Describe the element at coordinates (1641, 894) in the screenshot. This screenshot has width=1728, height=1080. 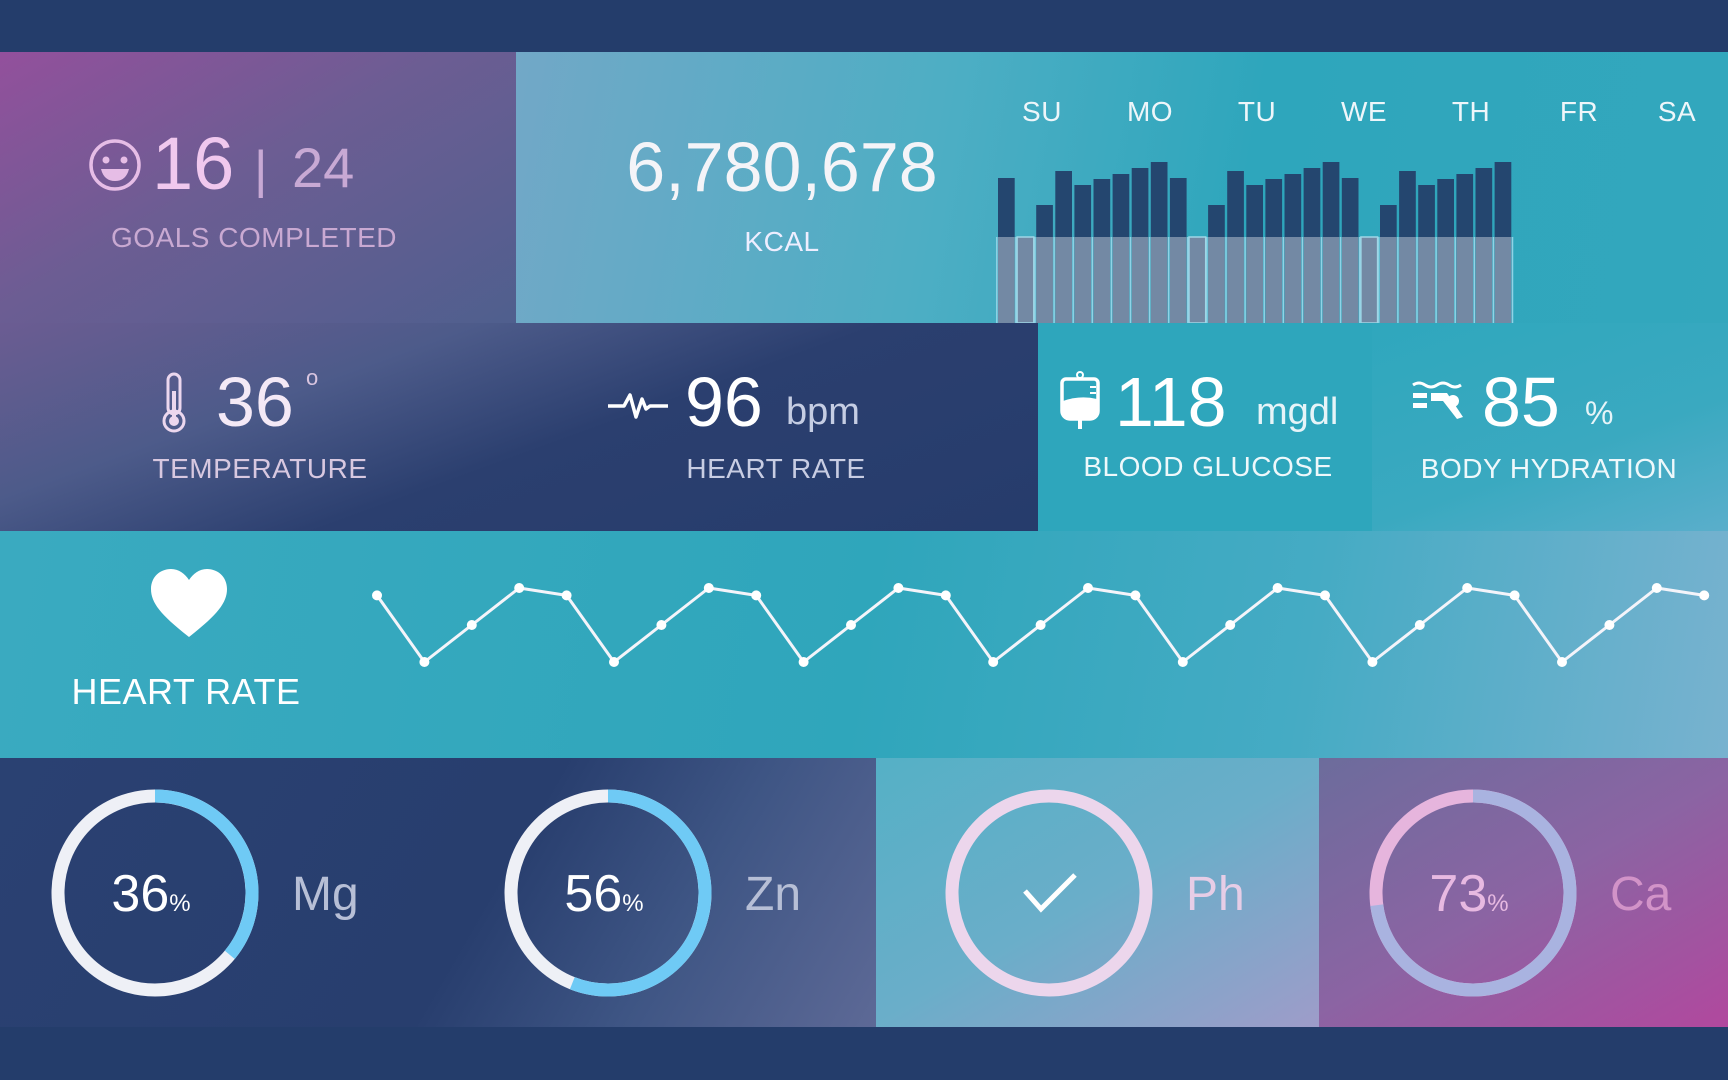
I see `mineral-name: Ca` at that location.